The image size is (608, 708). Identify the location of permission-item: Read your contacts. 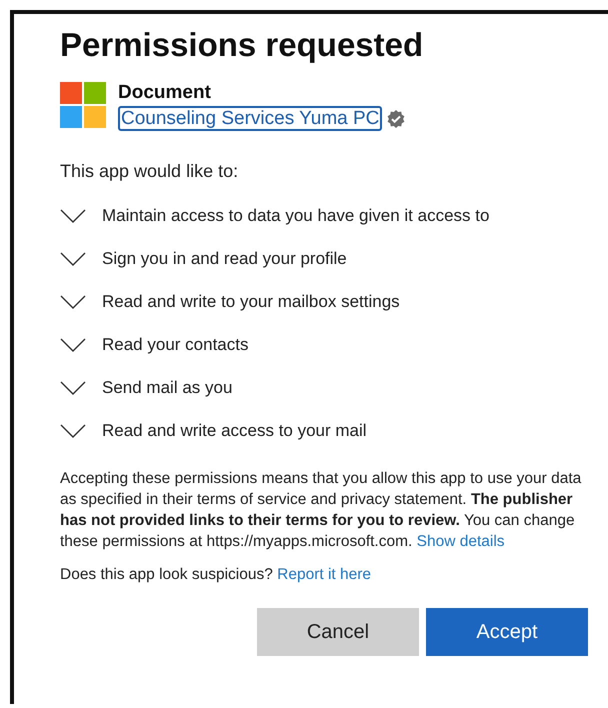
(154, 344).